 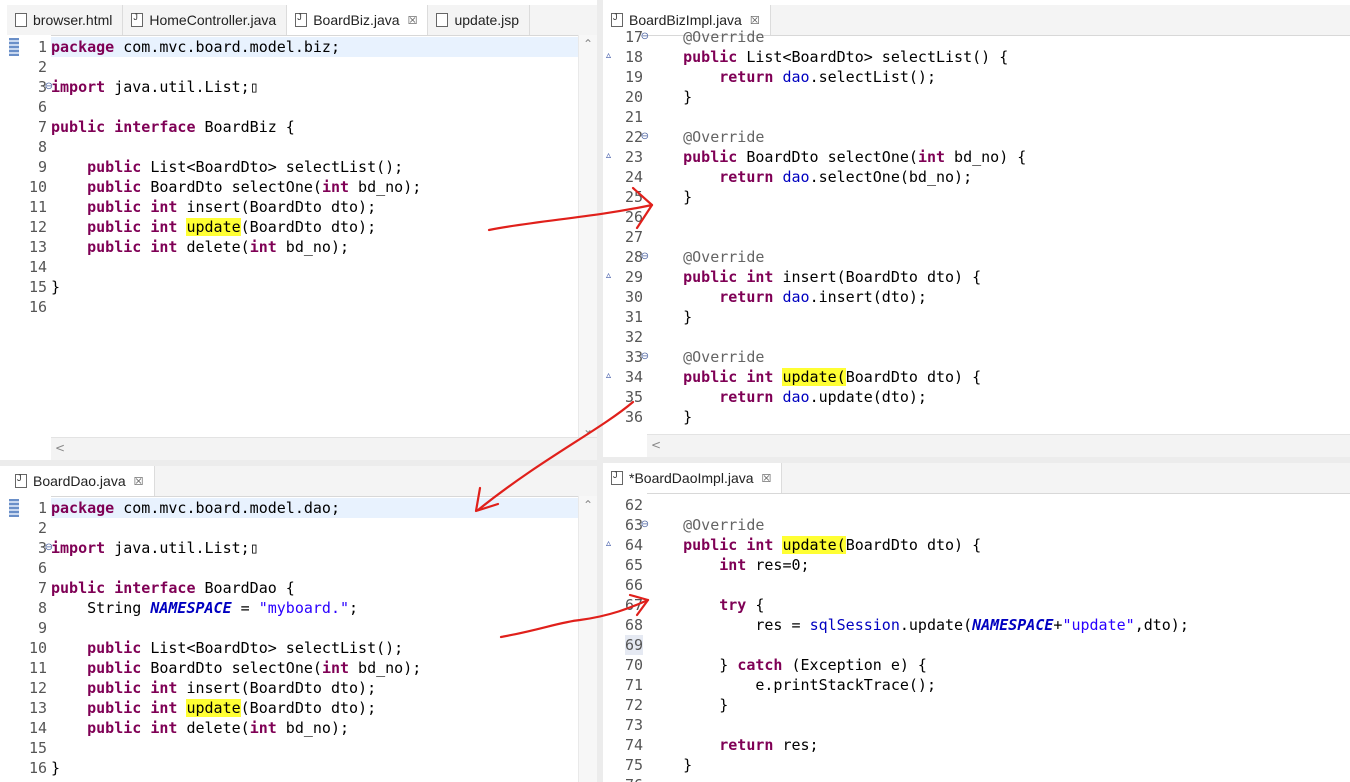 What do you see at coordinates (42, 508) in the screenshot?
I see `line-number: 1` at bounding box center [42, 508].